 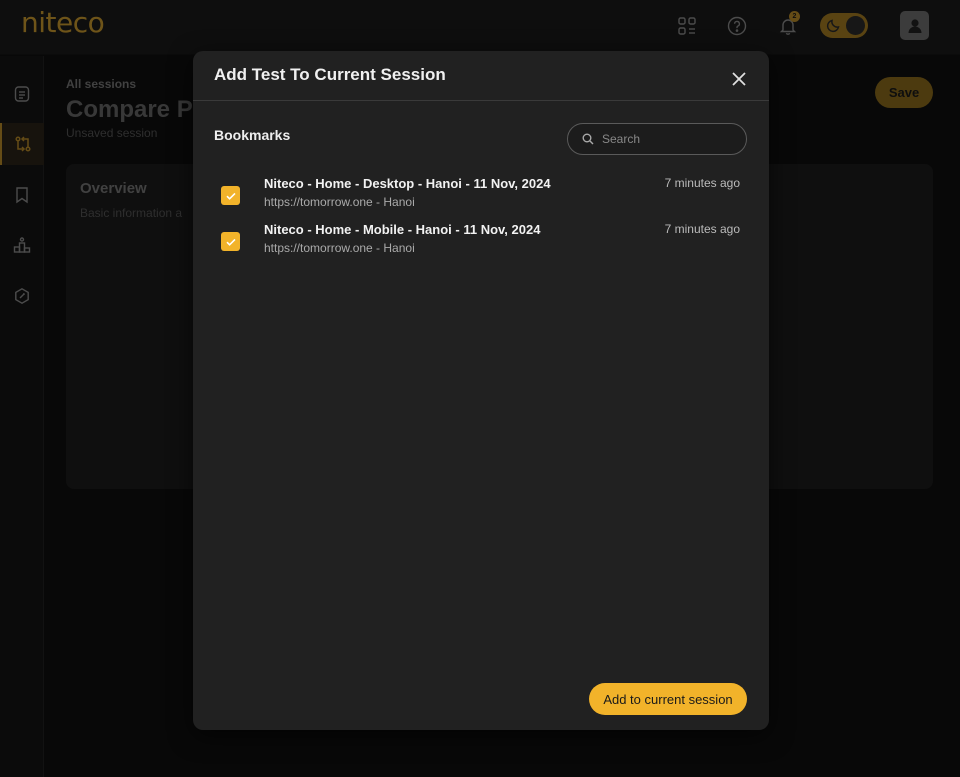 What do you see at coordinates (481, 76) in the screenshot?
I see `modal-header: Add Test To Current Session` at bounding box center [481, 76].